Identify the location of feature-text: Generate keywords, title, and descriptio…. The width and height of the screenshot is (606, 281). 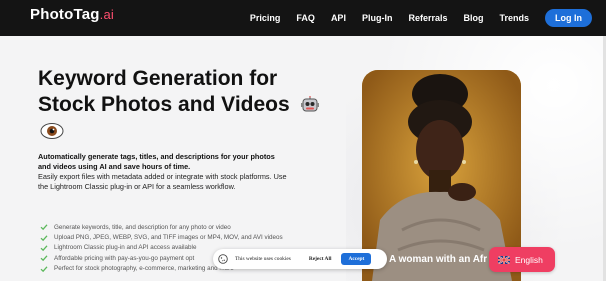
(142, 227).